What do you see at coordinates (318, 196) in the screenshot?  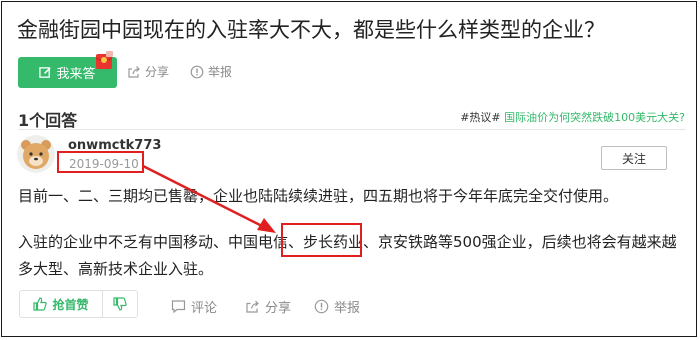 I see `answer-paragraph-1: 目前一、二、三期均已售罄，企业也陆陆续续进驻，四五期也将于今年年底完全交付使用。` at bounding box center [318, 196].